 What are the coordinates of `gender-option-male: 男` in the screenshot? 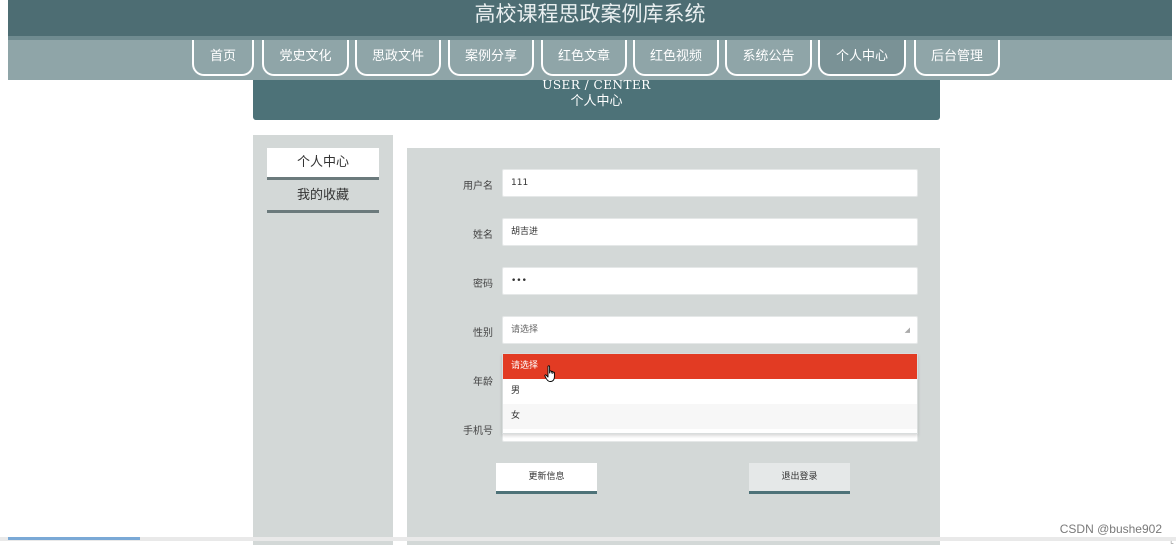 It's located at (710, 391).